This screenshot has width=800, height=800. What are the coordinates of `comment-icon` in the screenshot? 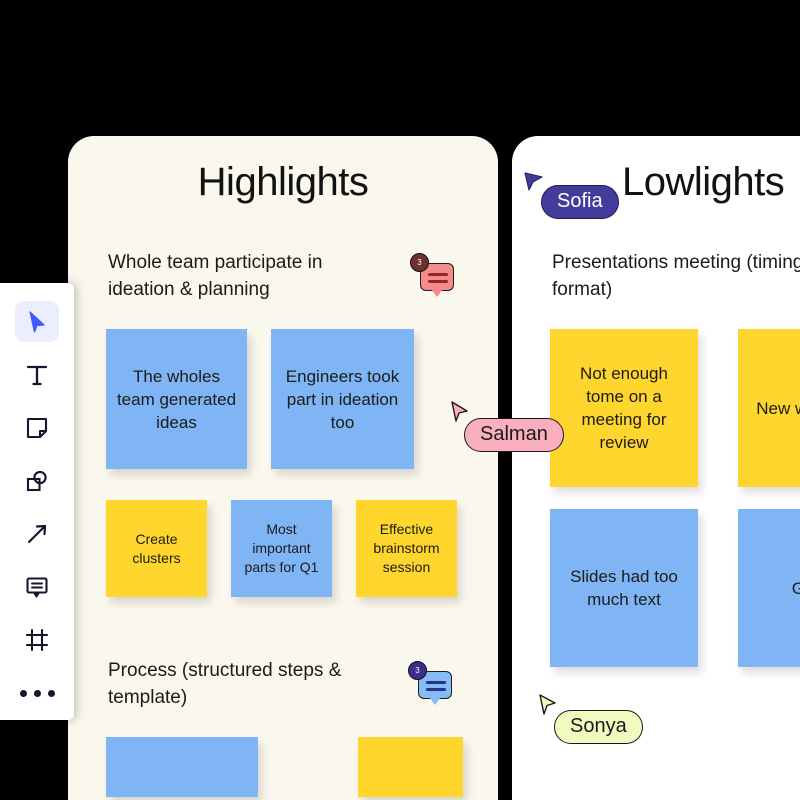 It's located at (37, 587).